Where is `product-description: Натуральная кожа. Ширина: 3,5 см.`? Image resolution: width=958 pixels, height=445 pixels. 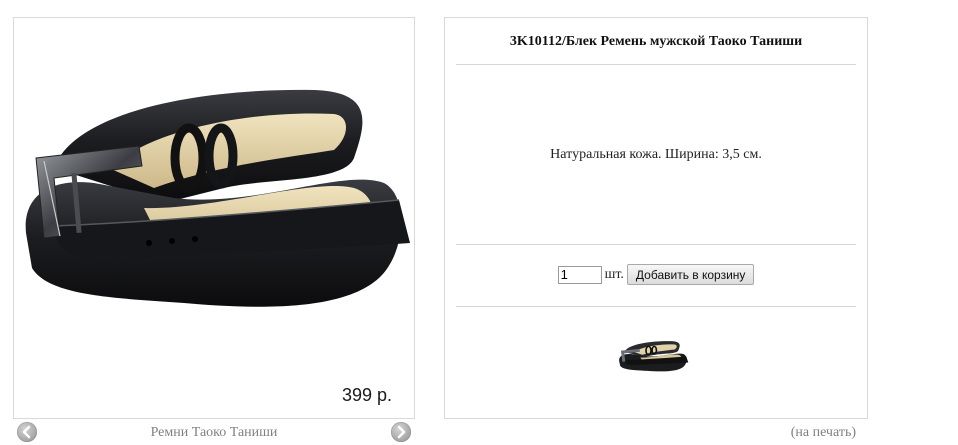
product-description: Натуральная кожа. Ширина: 3,5 см. is located at coordinates (656, 154).